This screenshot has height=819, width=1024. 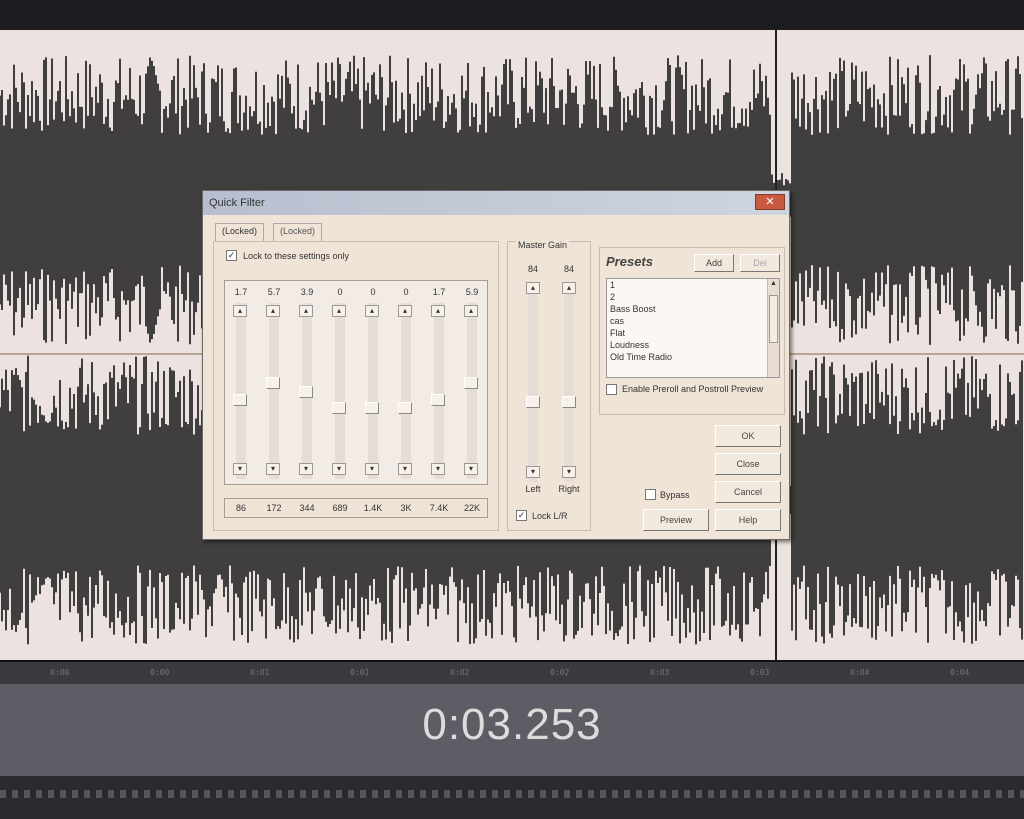 What do you see at coordinates (307, 292) in the screenshot?
I see `eq-band-value: 3.9` at bounding box center [307, 292].